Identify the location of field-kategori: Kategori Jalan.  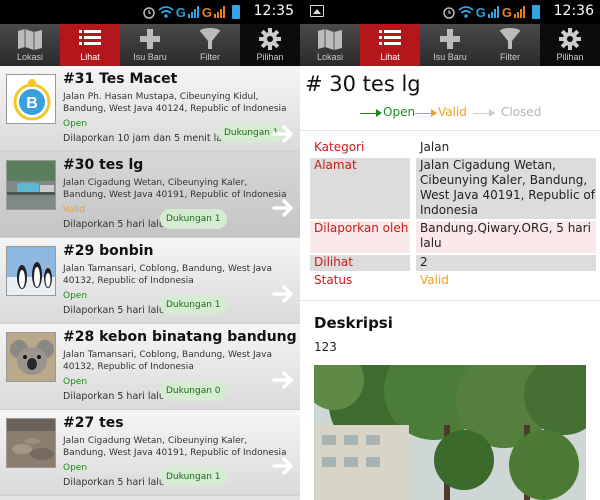
(455, 148).